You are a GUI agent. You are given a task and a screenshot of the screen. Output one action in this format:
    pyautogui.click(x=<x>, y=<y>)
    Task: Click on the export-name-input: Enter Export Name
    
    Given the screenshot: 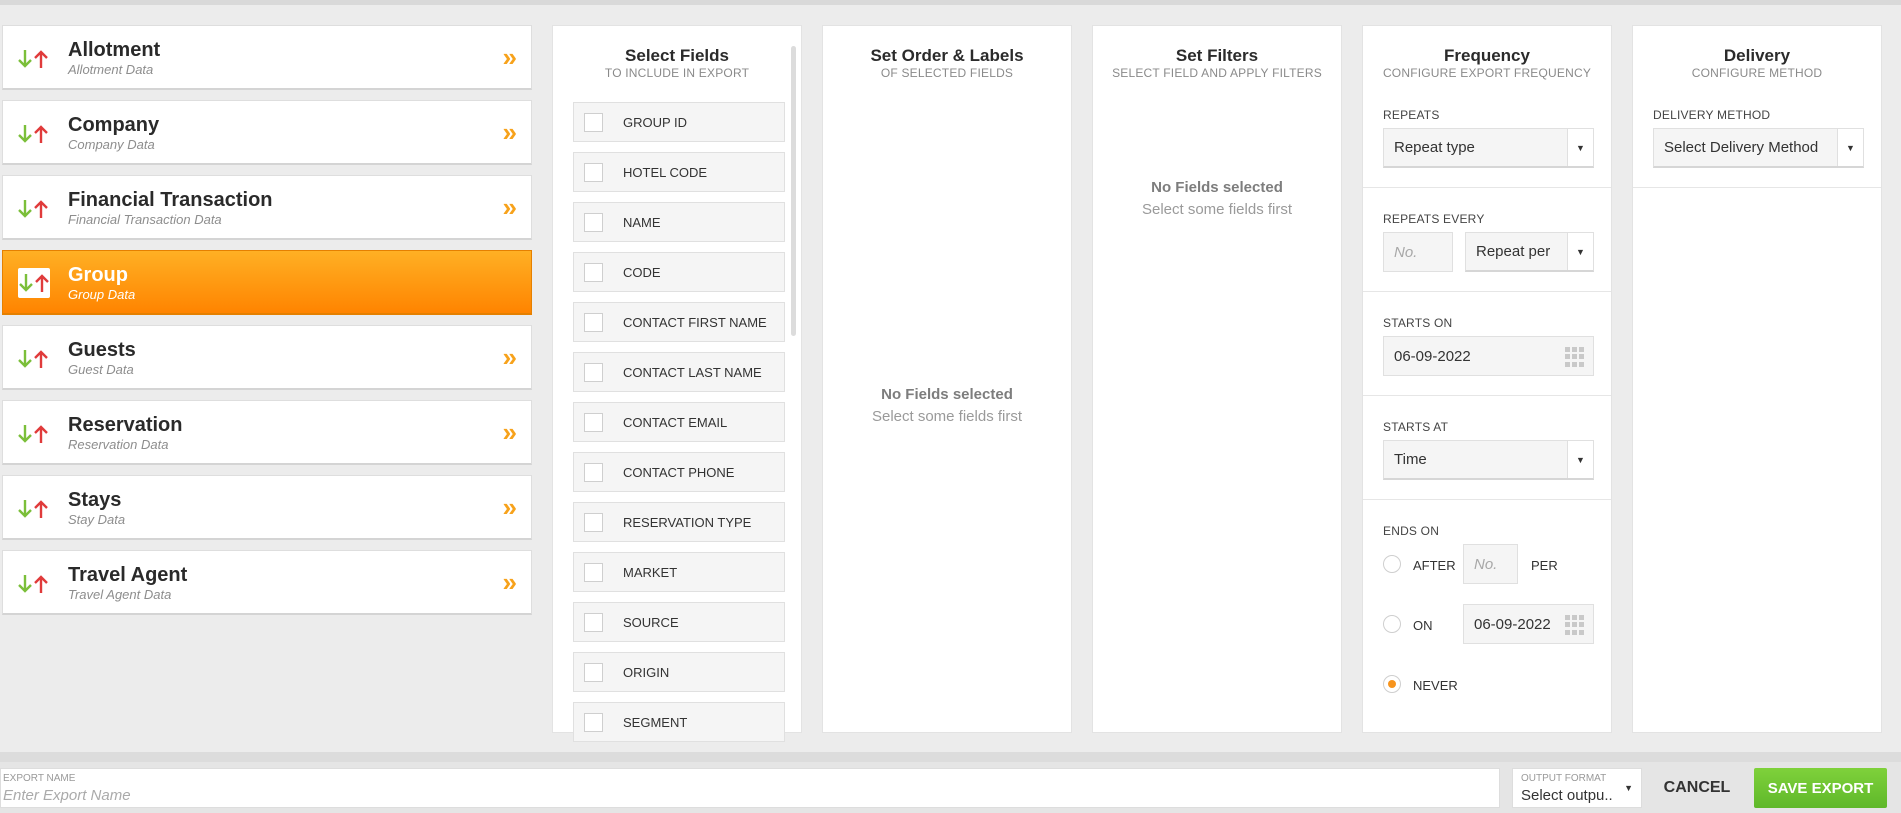 What is the action you would take?
    pyautogui.click(x=67, y=795)
    